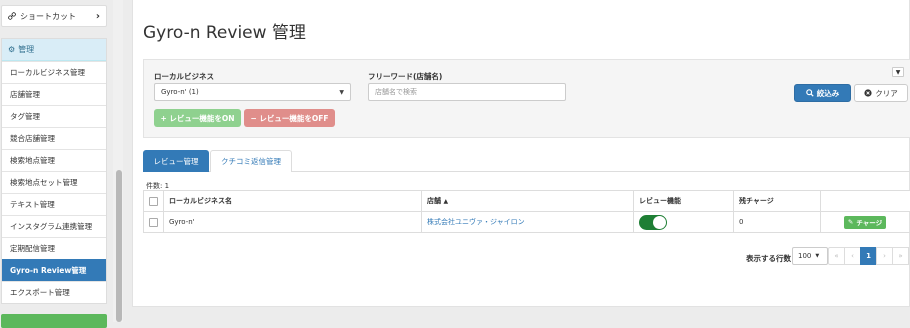  I want to click on select-all-cell, so click(154, 201).